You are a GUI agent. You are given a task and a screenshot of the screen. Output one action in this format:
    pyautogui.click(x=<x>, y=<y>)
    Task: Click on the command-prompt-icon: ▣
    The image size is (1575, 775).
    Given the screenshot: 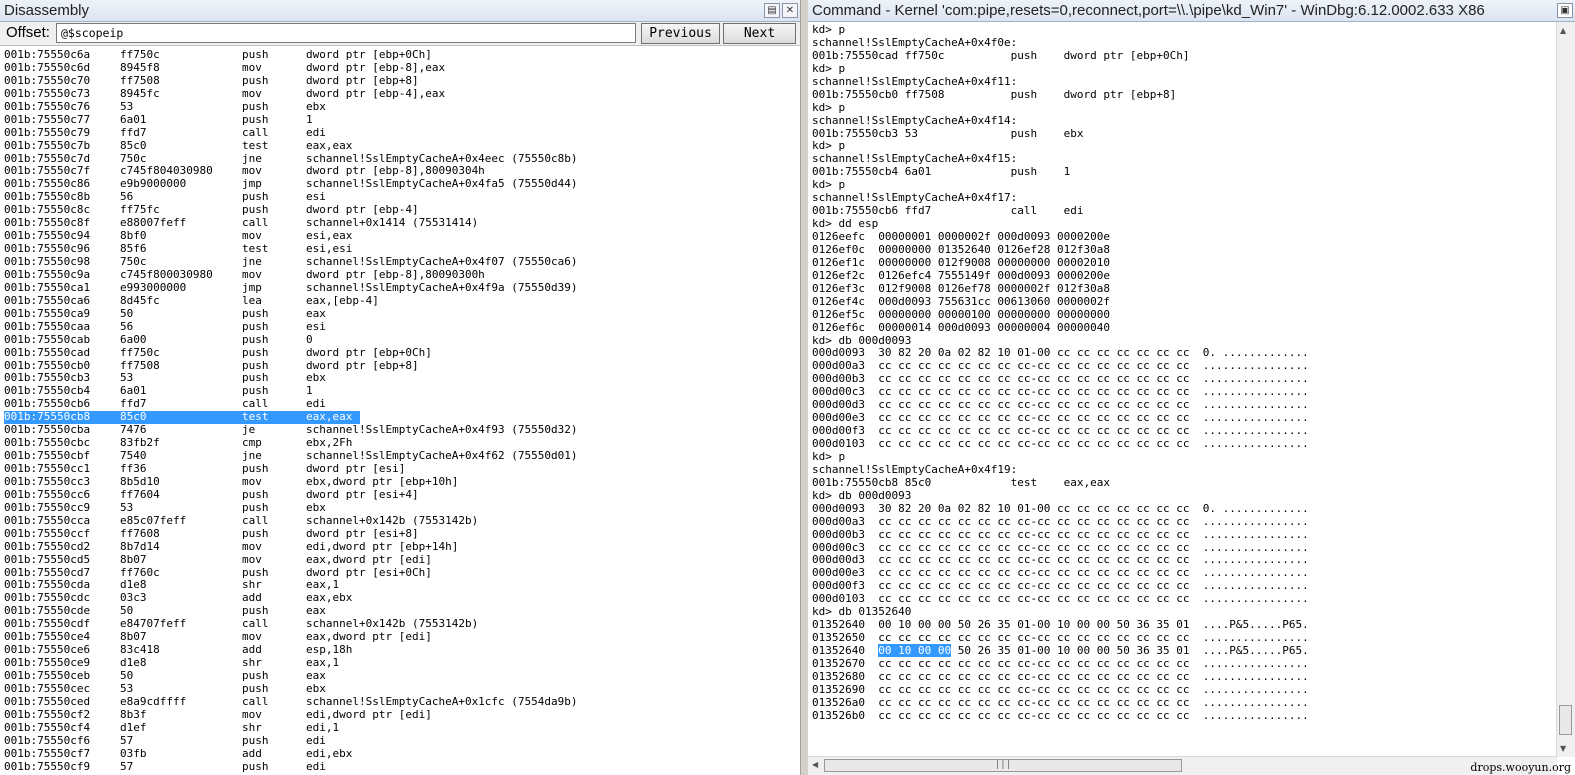 What is the action you would take?
    pyautogui.click(x=1565, y=10)
    